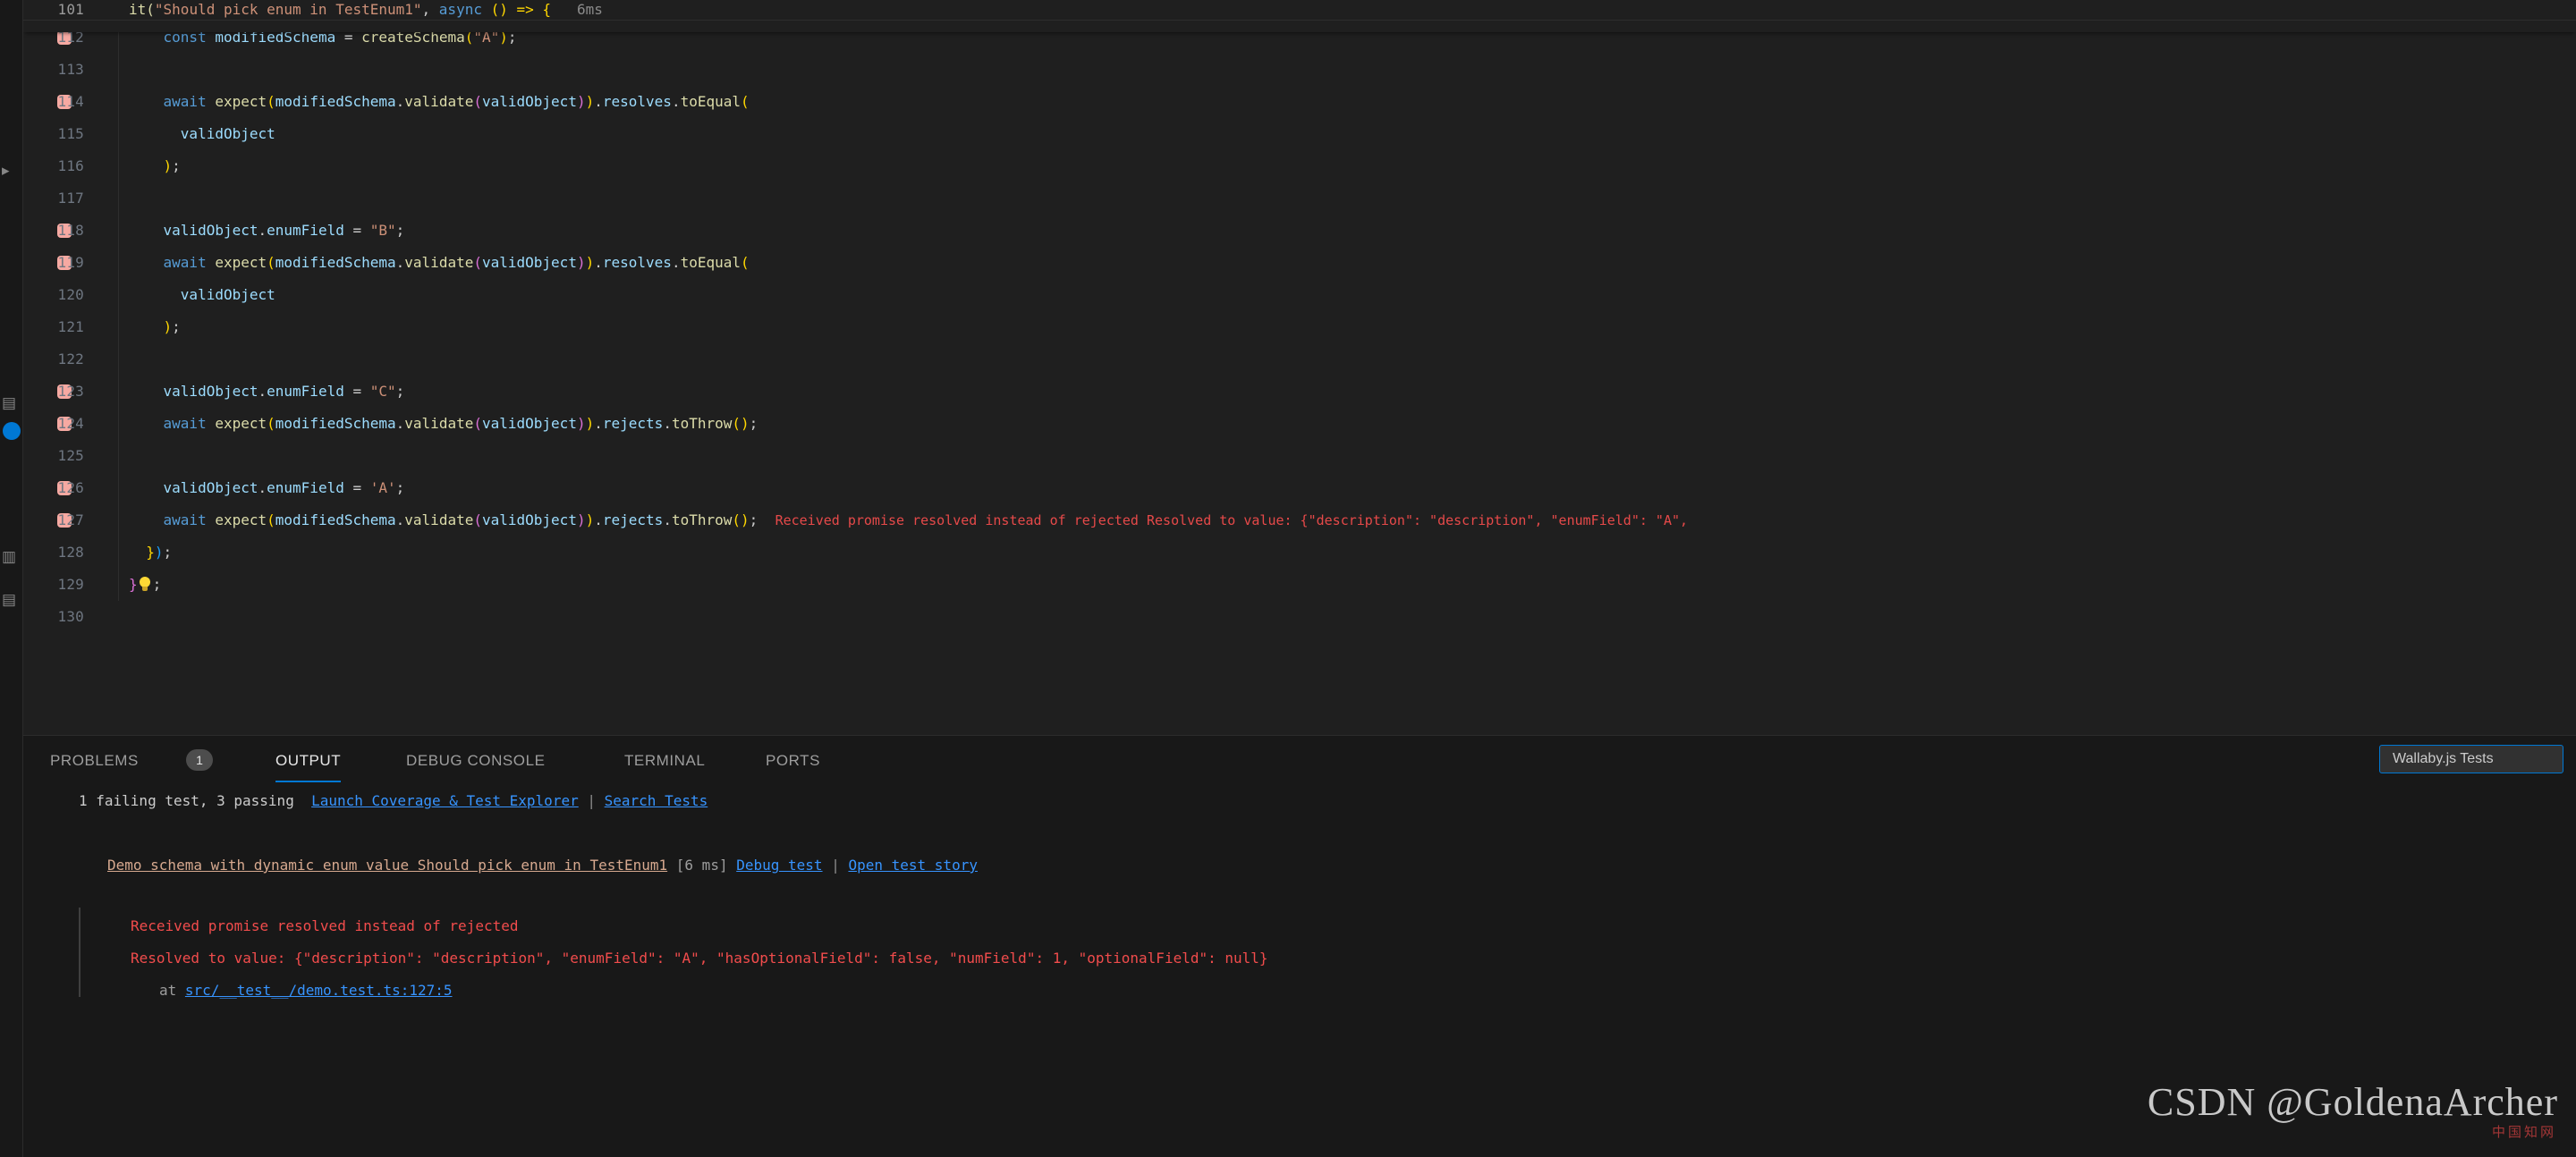 The height and width of the screenshot is (1157, 2576). Describe the element at coordinates (1299, 392) in the screenshot. I see `code-line-123: 123 validObject.enumField = "C";` at that location.